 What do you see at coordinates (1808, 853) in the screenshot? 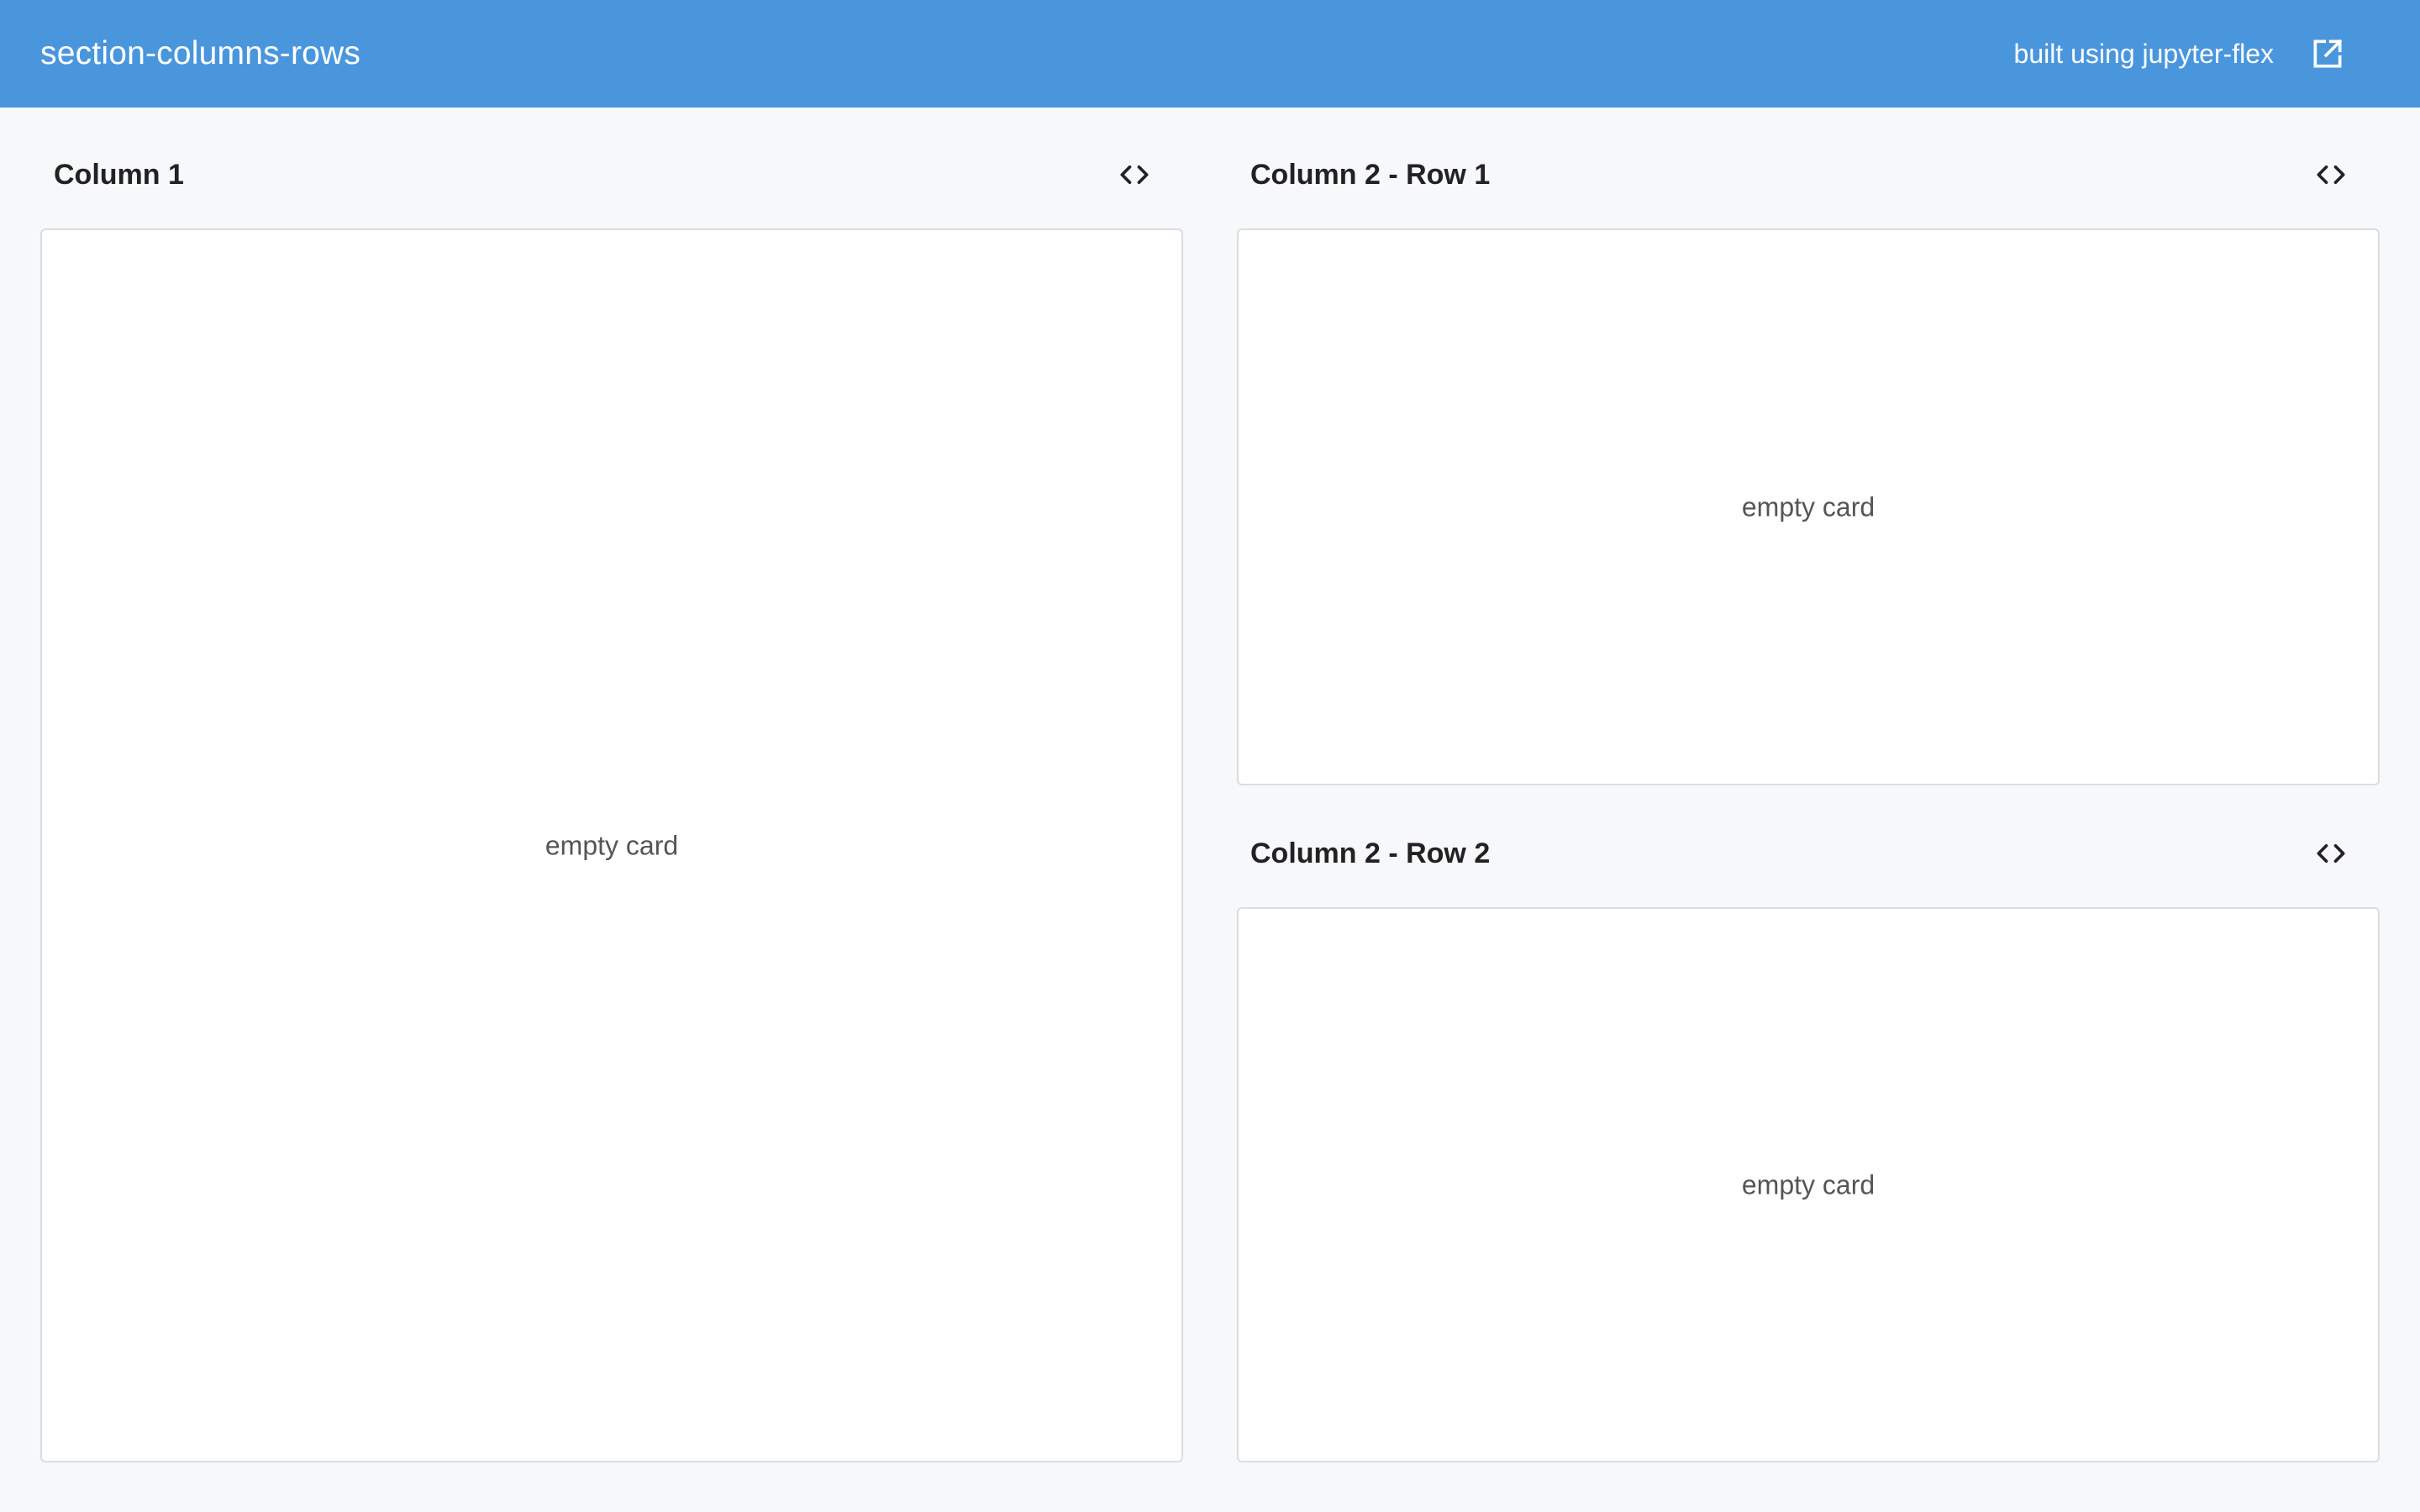
I see `section-header-column-2-row-2: Column 2 - Row 2` at bounding box center [1808, 853].